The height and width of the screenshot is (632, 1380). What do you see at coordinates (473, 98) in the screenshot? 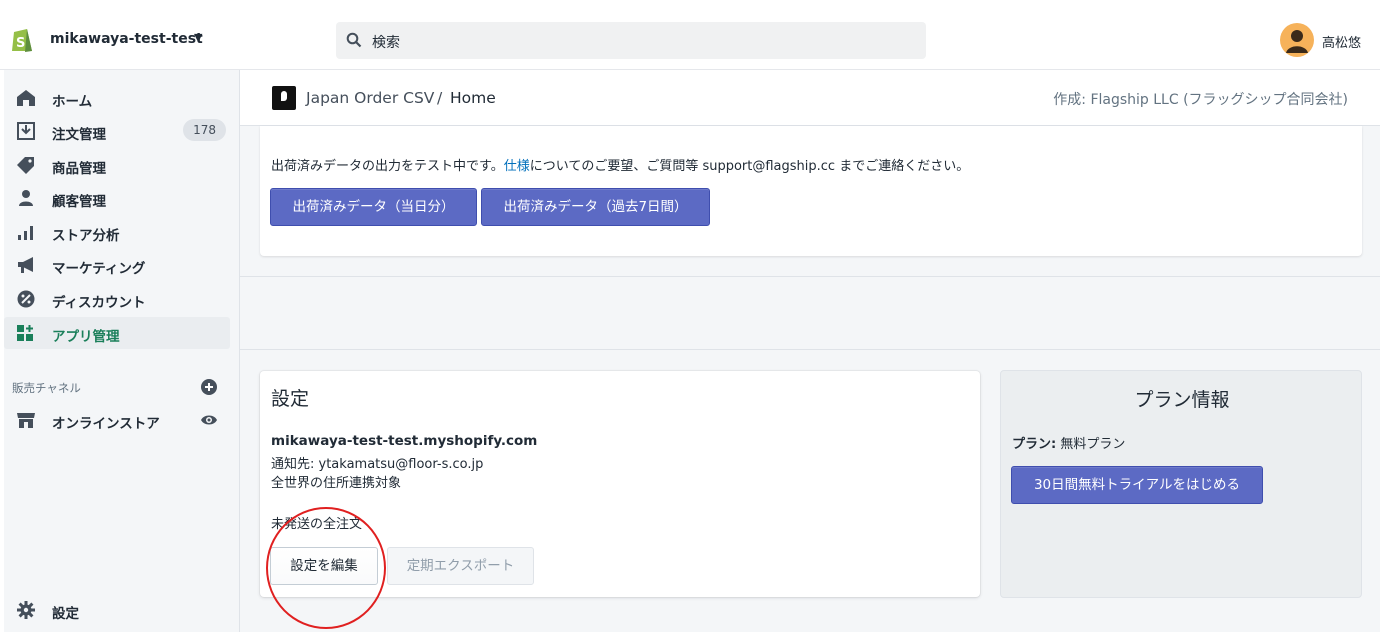
I see `breadcrumb-current: Home` at bounding box center [473, 98].